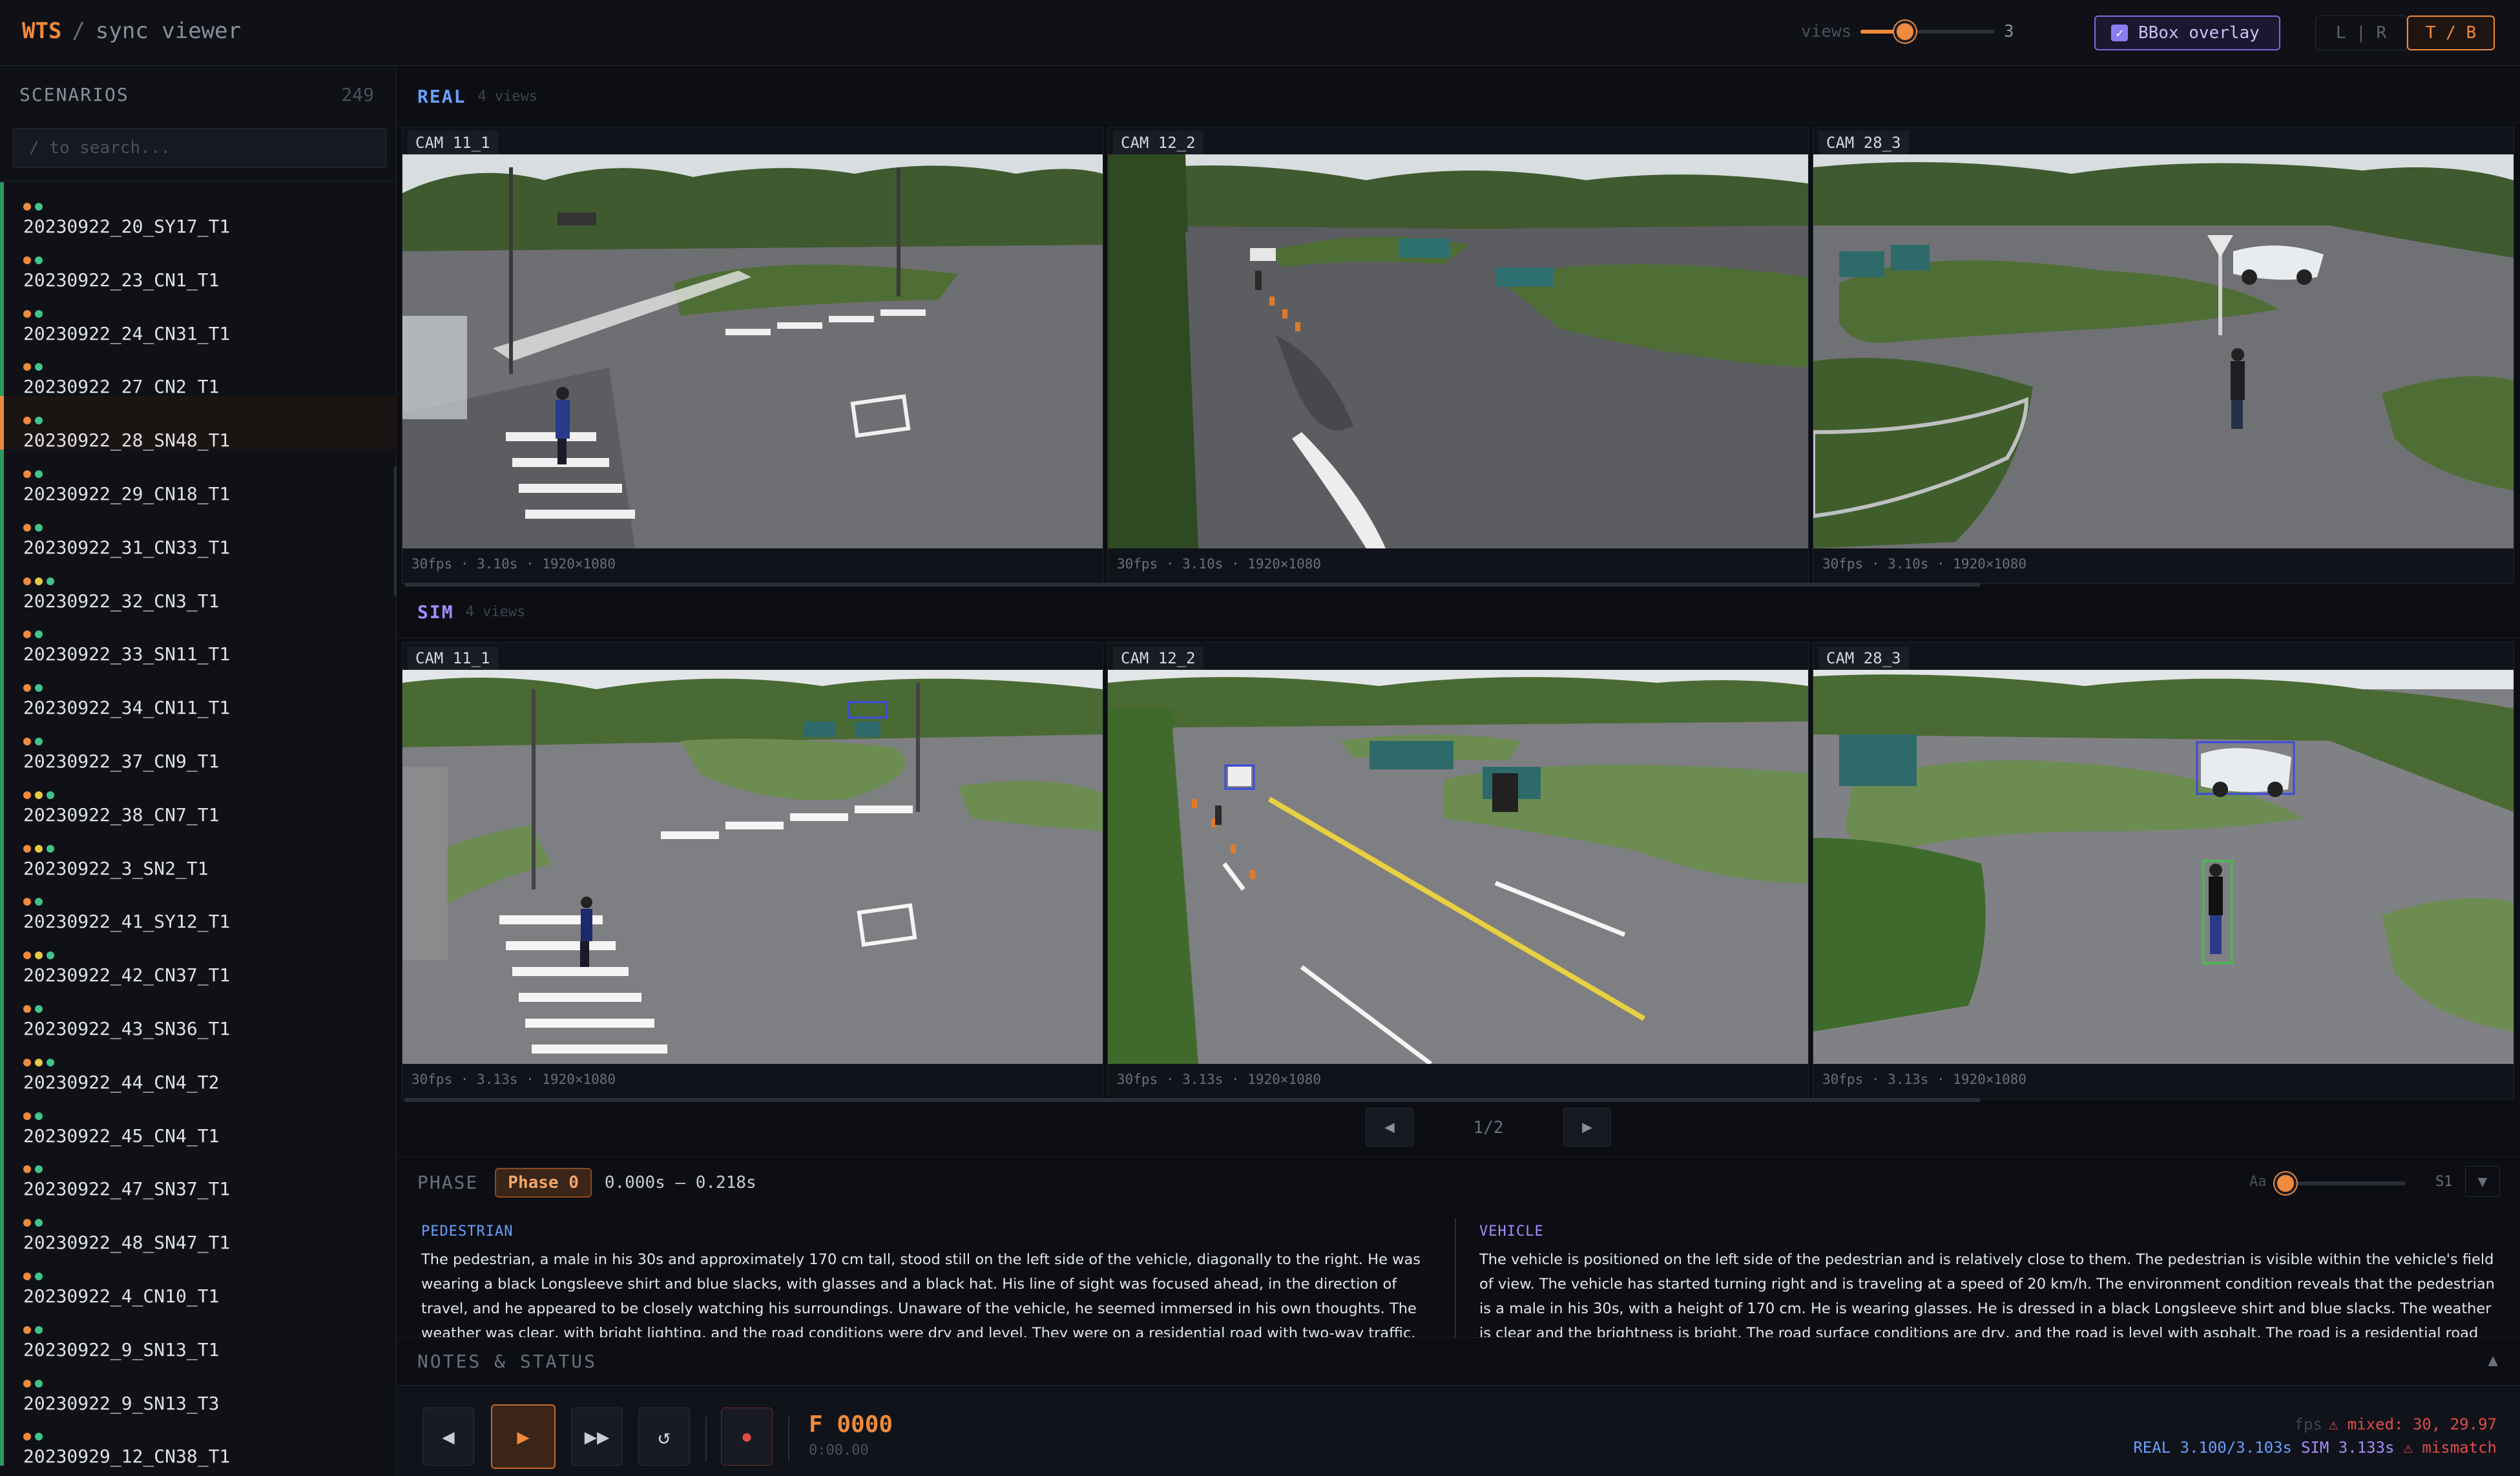  I want to click on scenario-name: 20230922_48_SN47_T1, so click(127, 1243).